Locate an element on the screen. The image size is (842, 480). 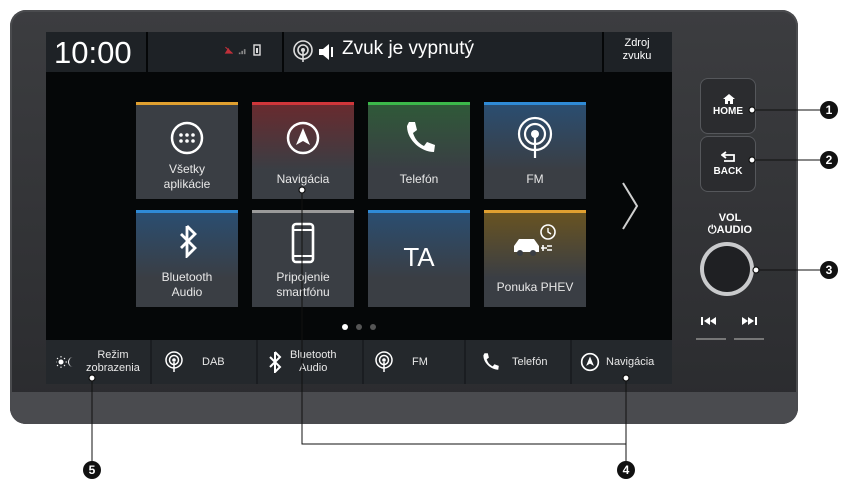
callout-badge: 4 is located at coordinates (626, 470).